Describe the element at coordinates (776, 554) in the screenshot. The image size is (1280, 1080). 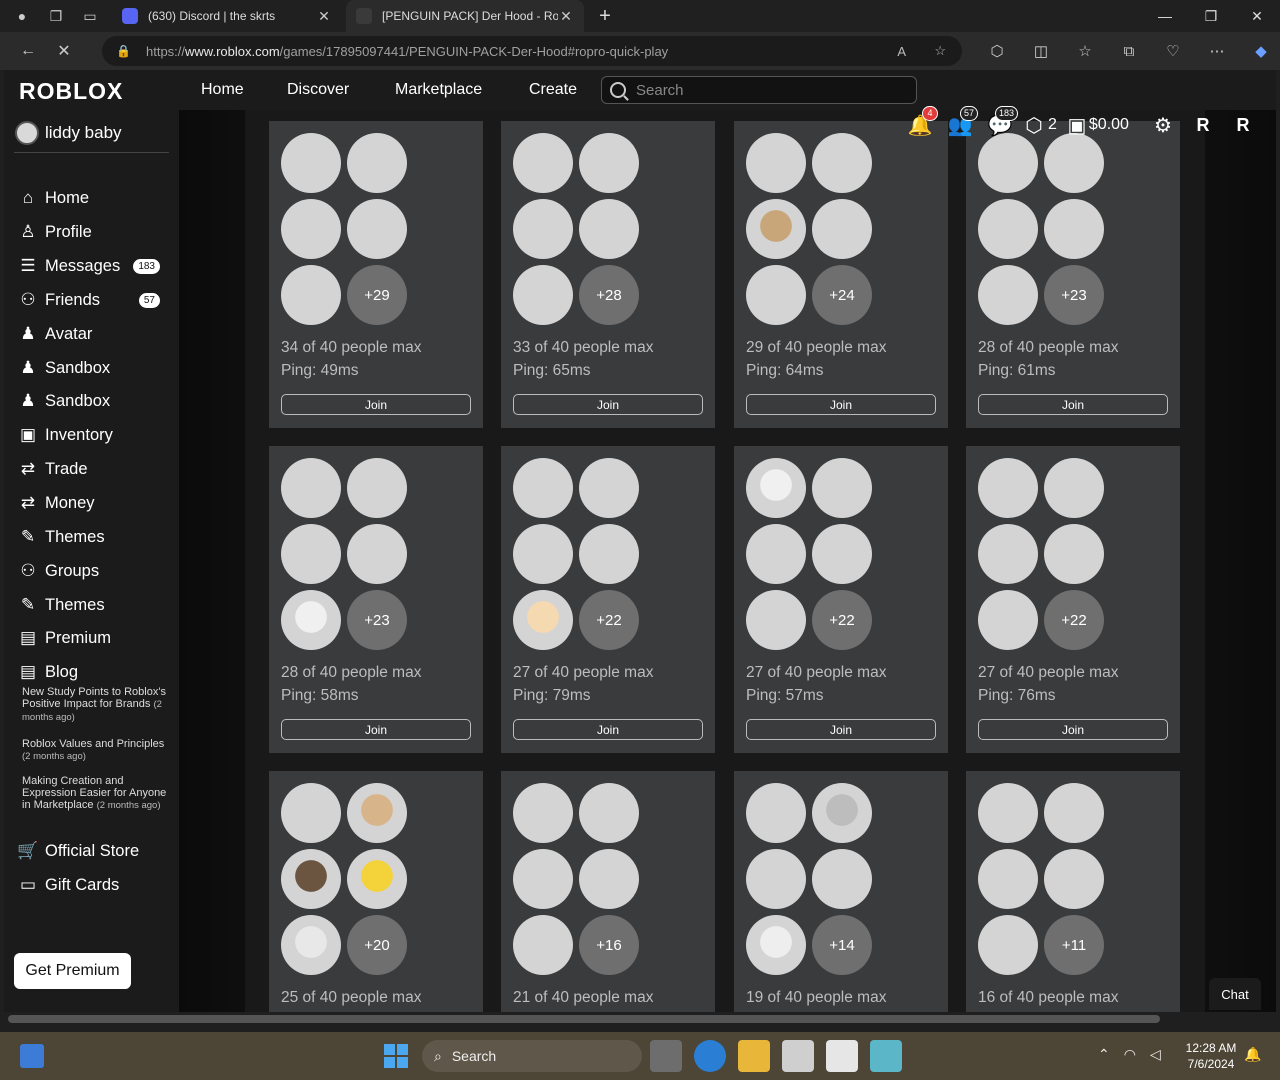
I see `player-slot` at that location.